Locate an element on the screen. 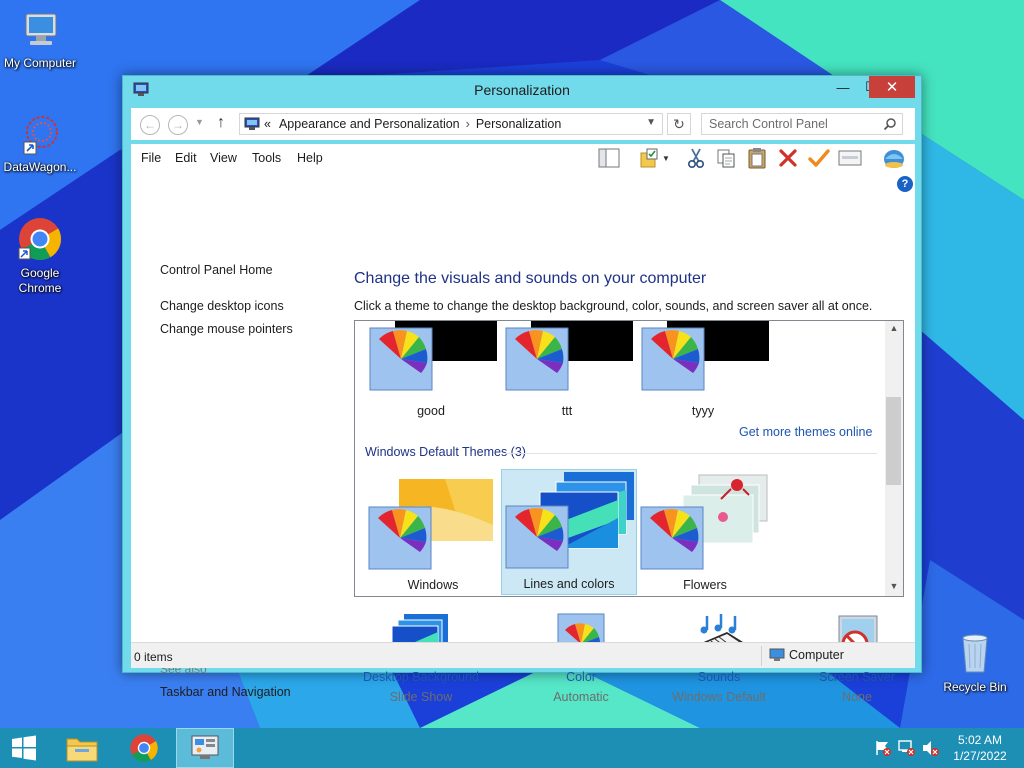 This screenshot has height=768, width=1024. chrome-icon is located at coordinates (144, 748).